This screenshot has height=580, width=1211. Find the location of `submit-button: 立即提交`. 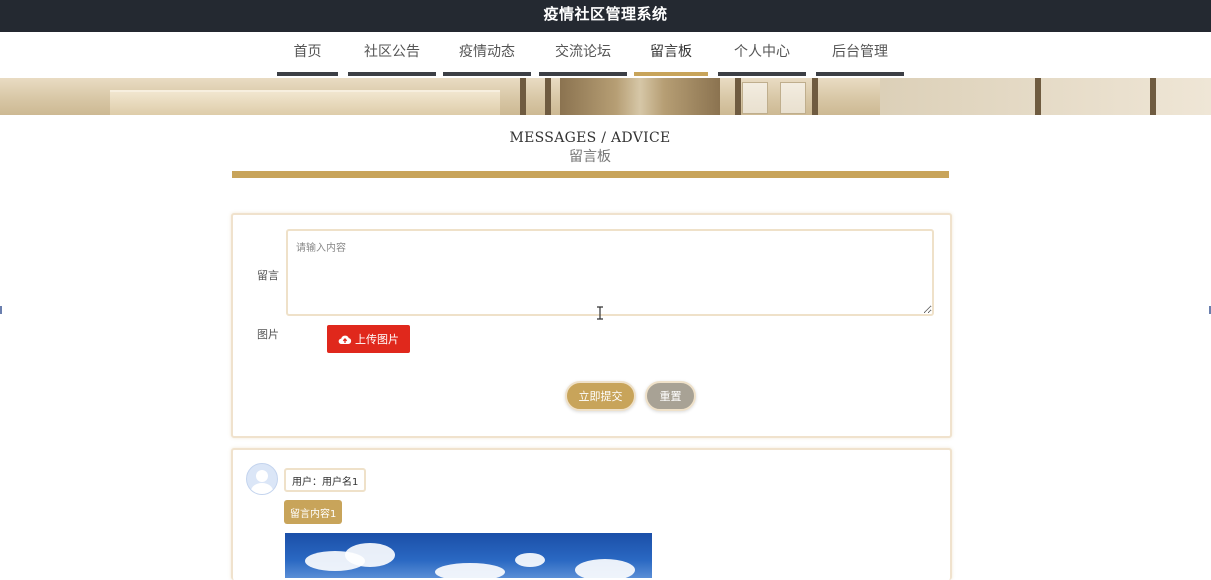

submit-button: 立即提交 is located at coordinates (600, 396).